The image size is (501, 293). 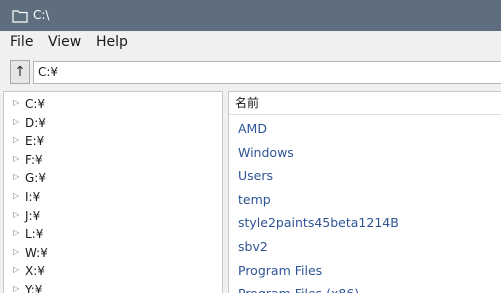 What do you see at coordinates (250, 42) in the screenshot?
I see `menu-bar: File View Help` at bounding box center [250, 42].